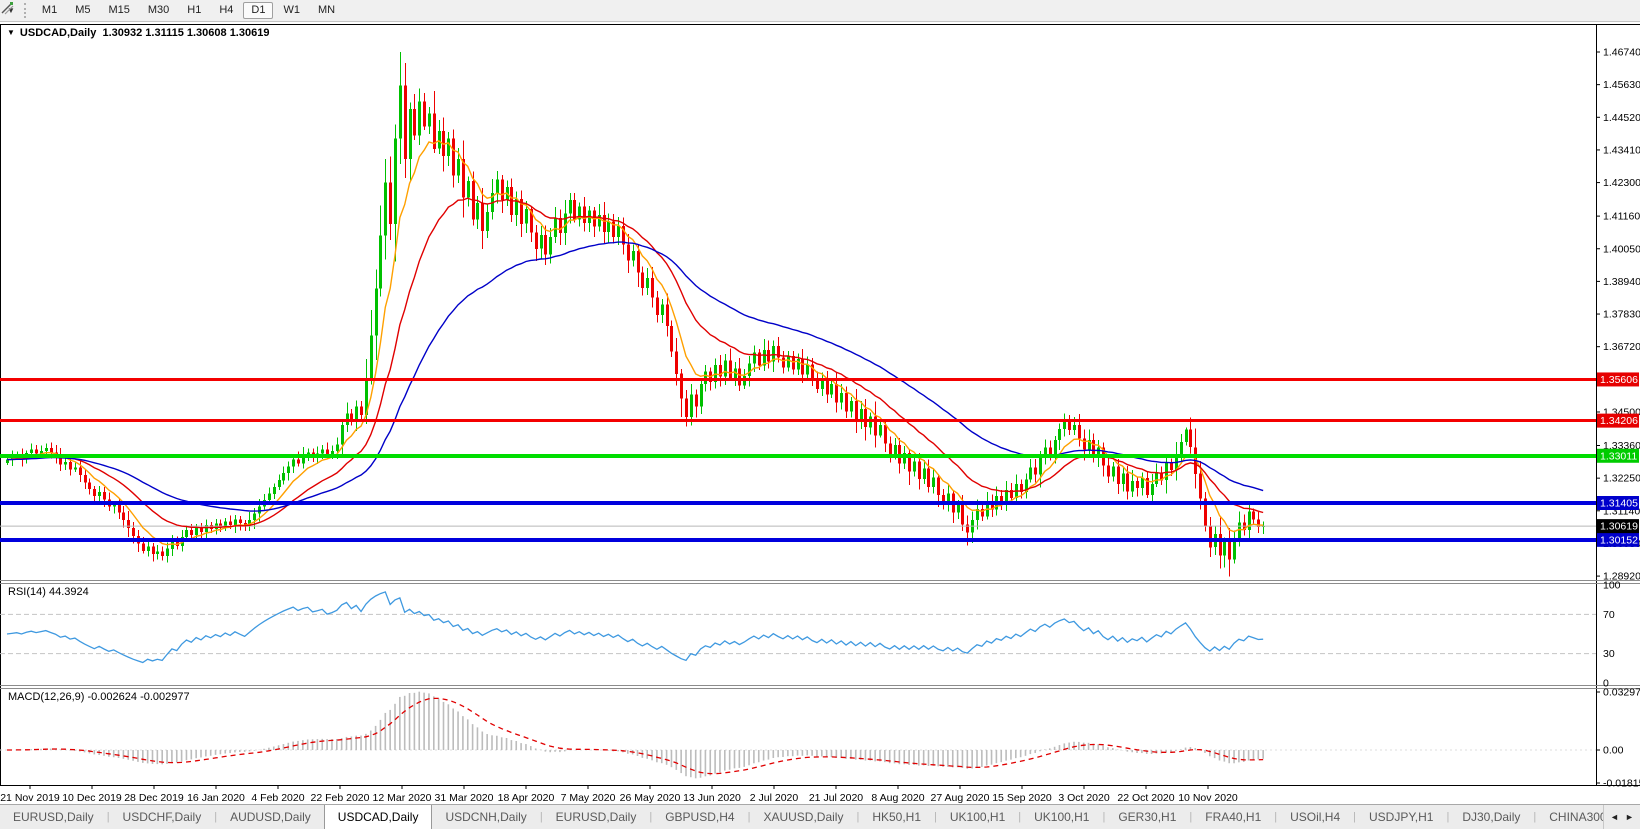  I want to click on timeframe-button-mn: MN, so click(326, 10).